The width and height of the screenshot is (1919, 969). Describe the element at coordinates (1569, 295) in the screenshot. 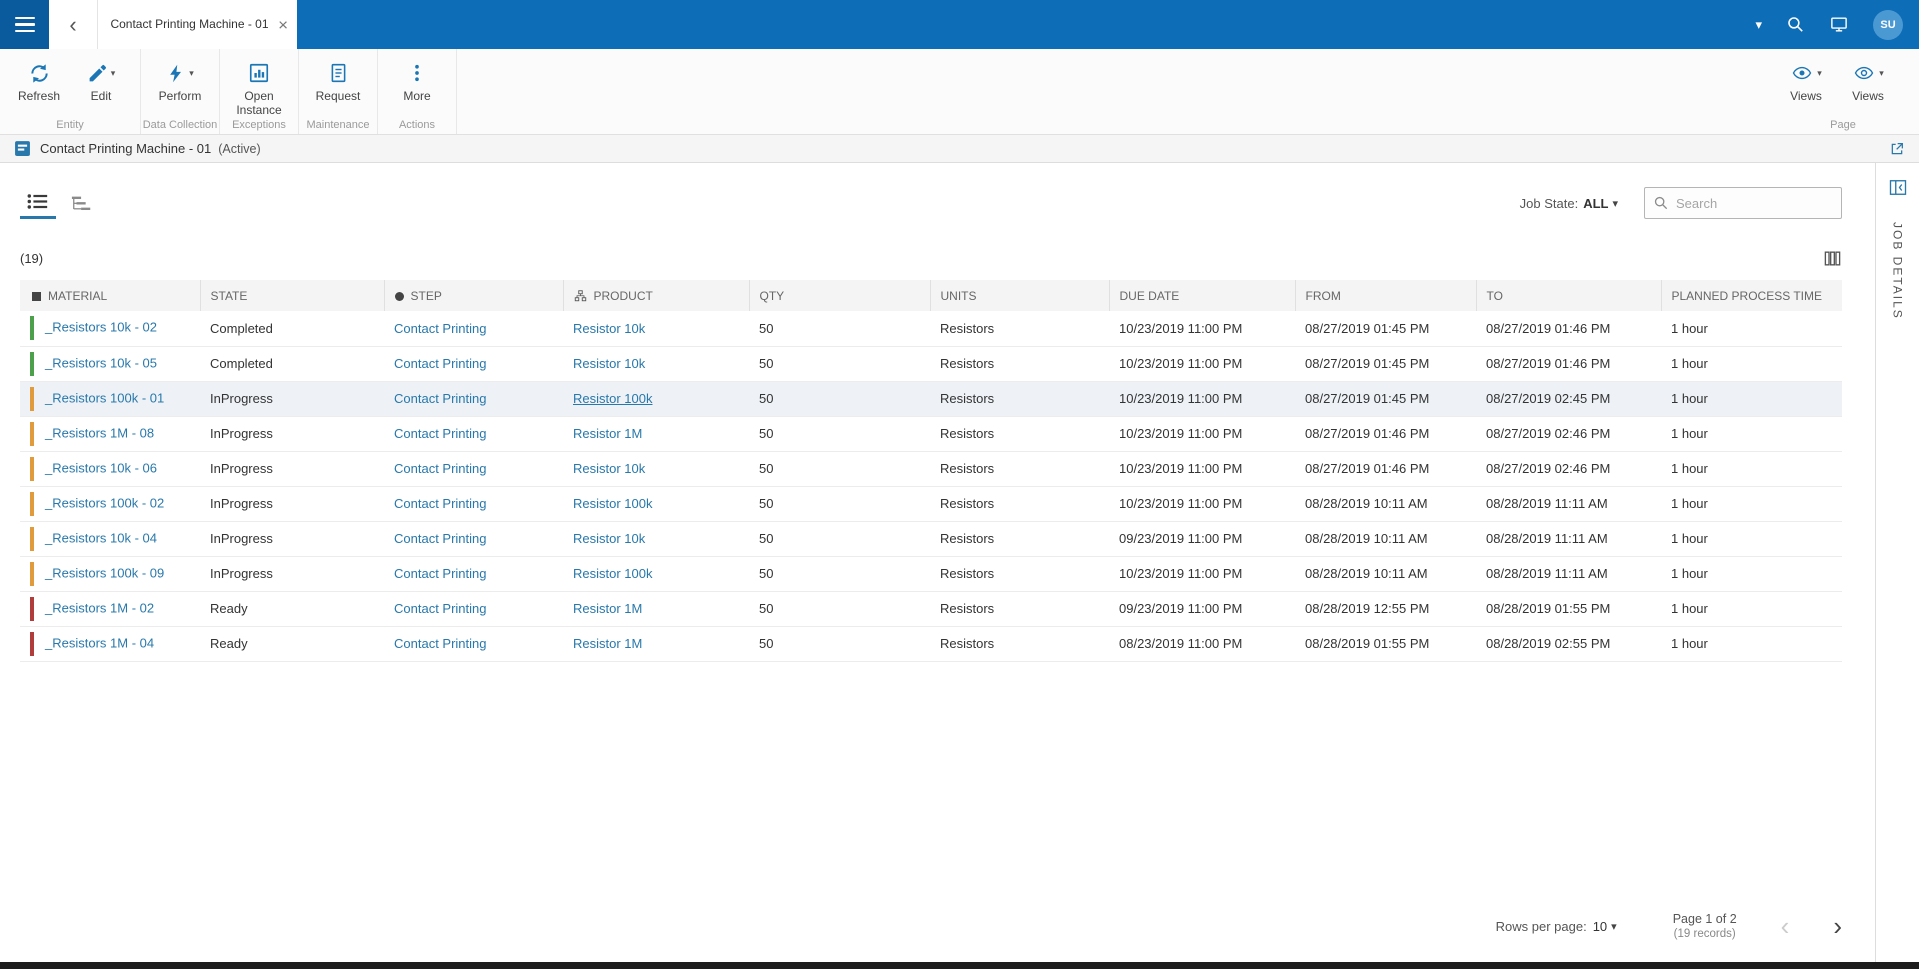

I see `column-header-to: TO` at that location.